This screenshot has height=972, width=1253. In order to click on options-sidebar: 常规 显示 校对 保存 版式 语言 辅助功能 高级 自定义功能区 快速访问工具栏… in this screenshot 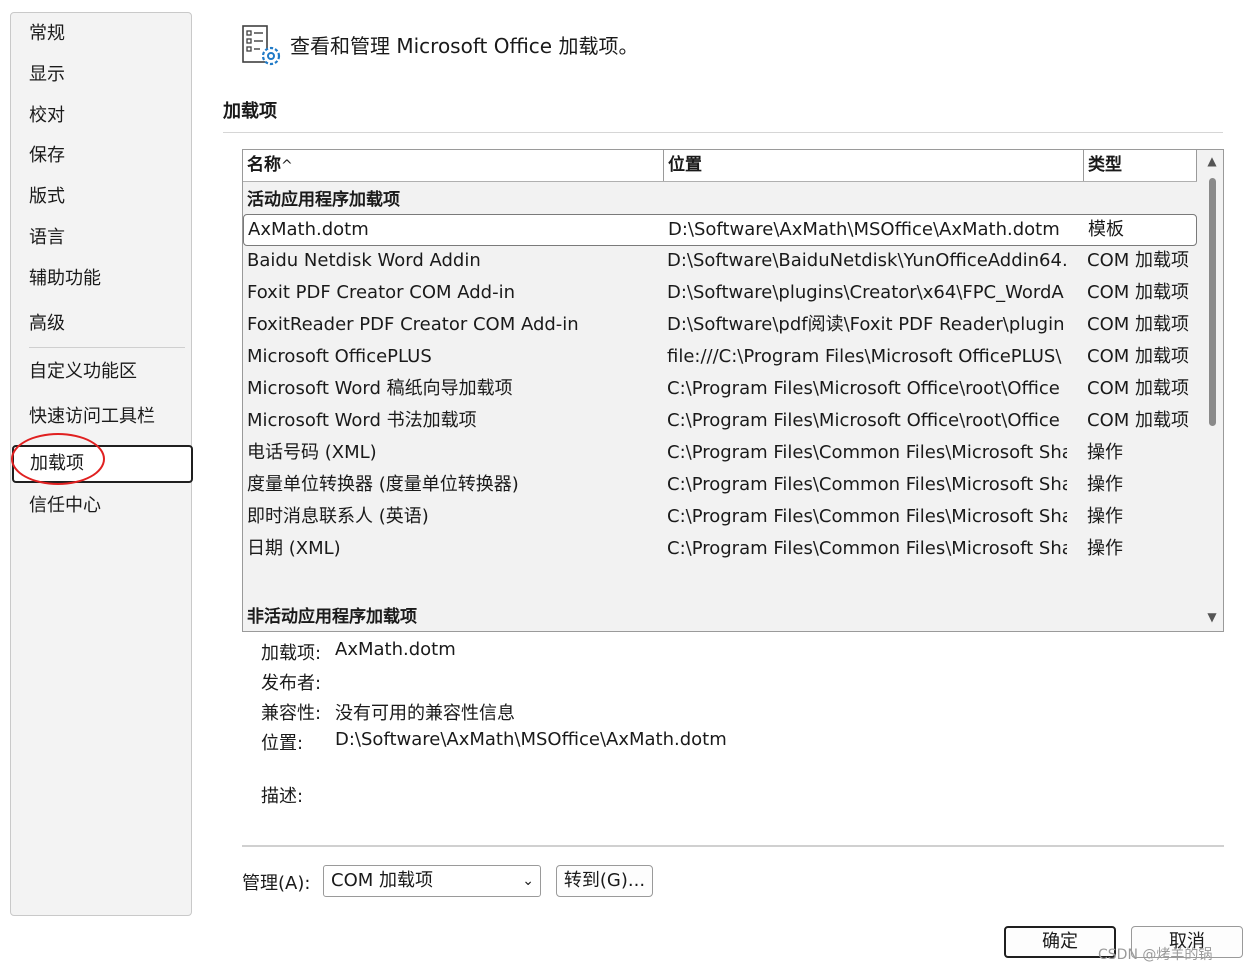, I will do `click(101, 464)`.